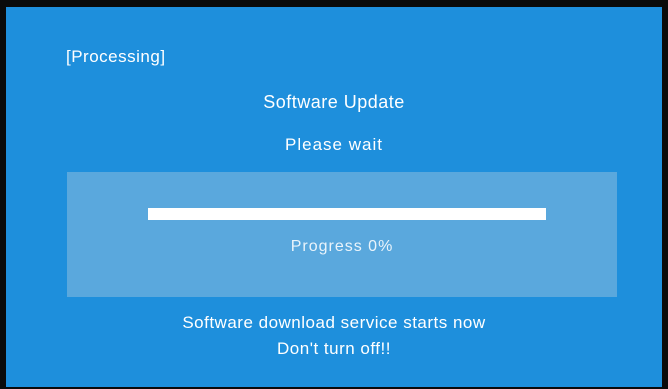 The width and height of the screenshot is (668, 389). I want to click on power-warning: Don't turn off!!, so click(334, 348).